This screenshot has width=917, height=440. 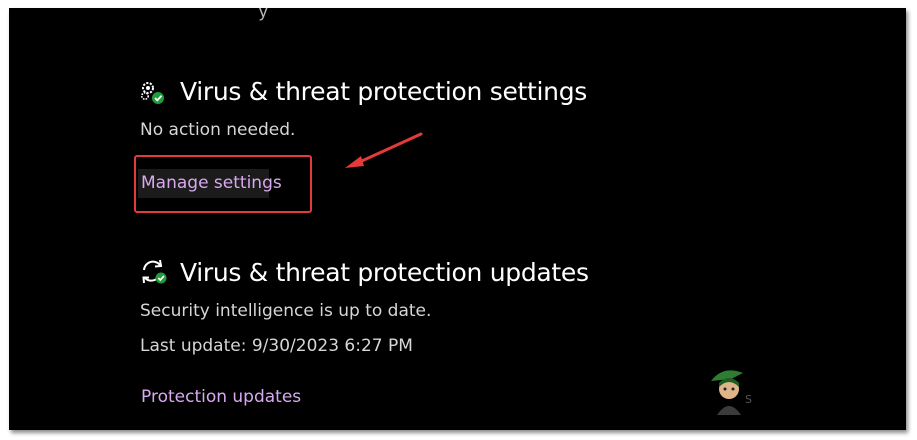 What do you see at coordinates (384, 91) in the screenshot?
I see `settings-section-title: Virus & threat protection settings` at bounding box center [384, 91].